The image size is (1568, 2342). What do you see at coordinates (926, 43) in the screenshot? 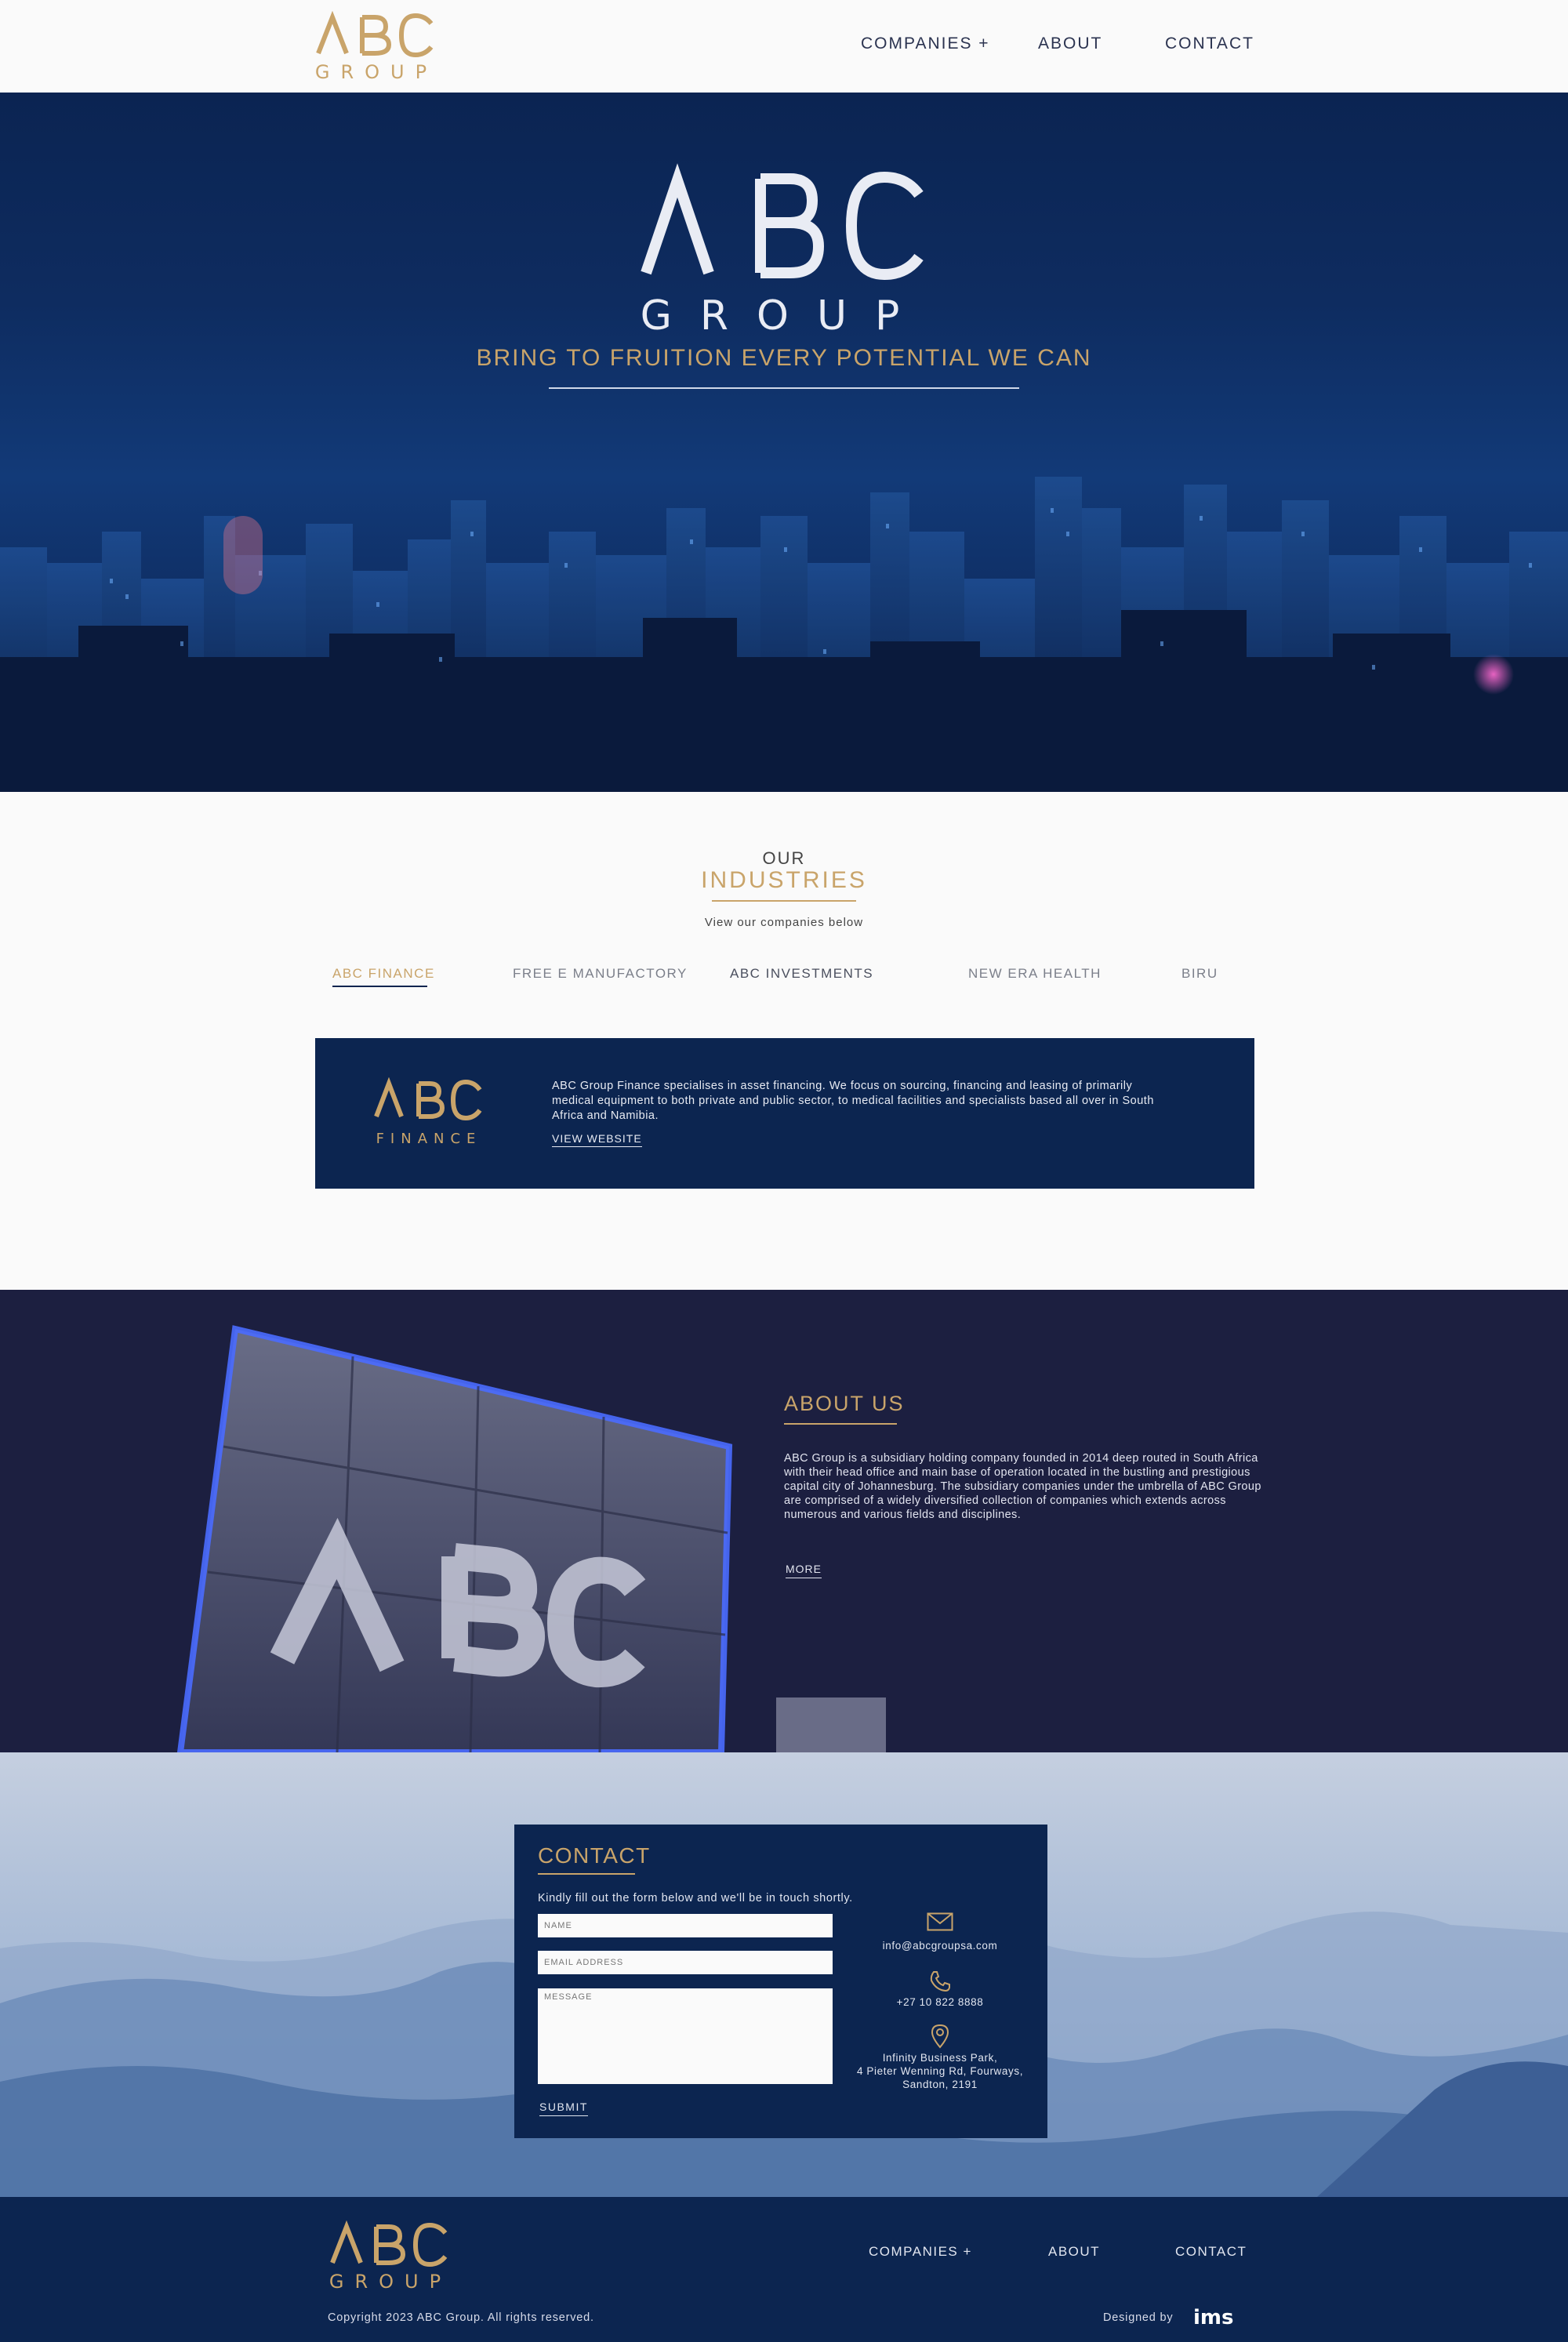
I see `nav-companies: COMPANIES +` at bounding box center [926, 43].